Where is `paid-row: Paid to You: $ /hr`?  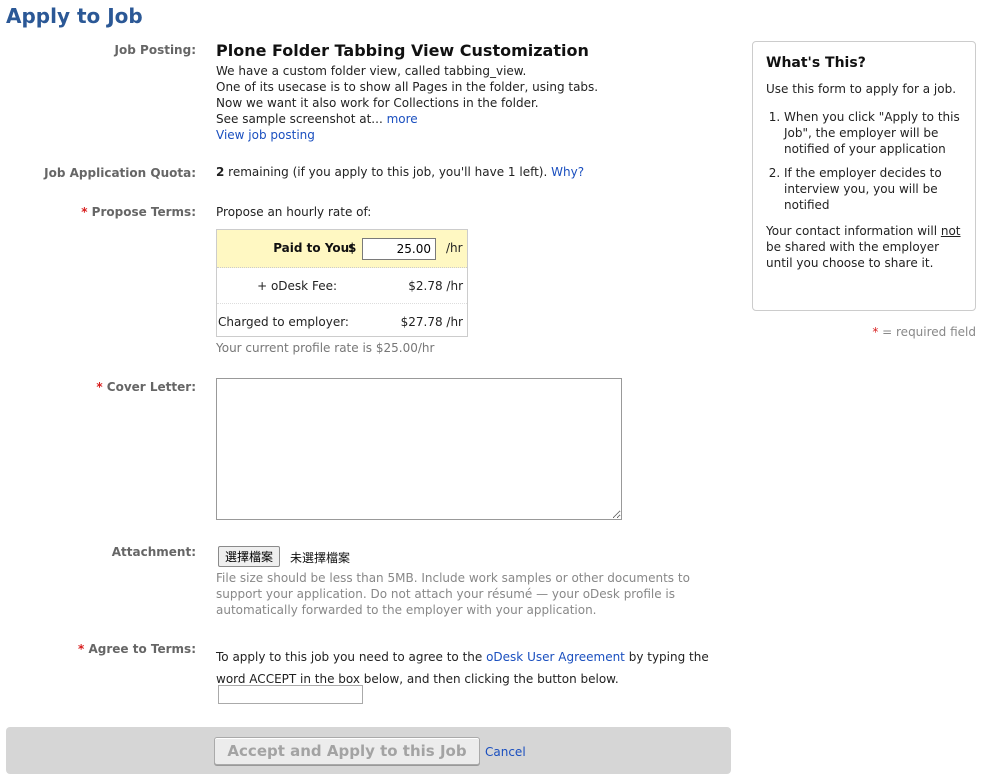
paid-row: Paid to You: $ /hr is located at coordinates (342, 249).